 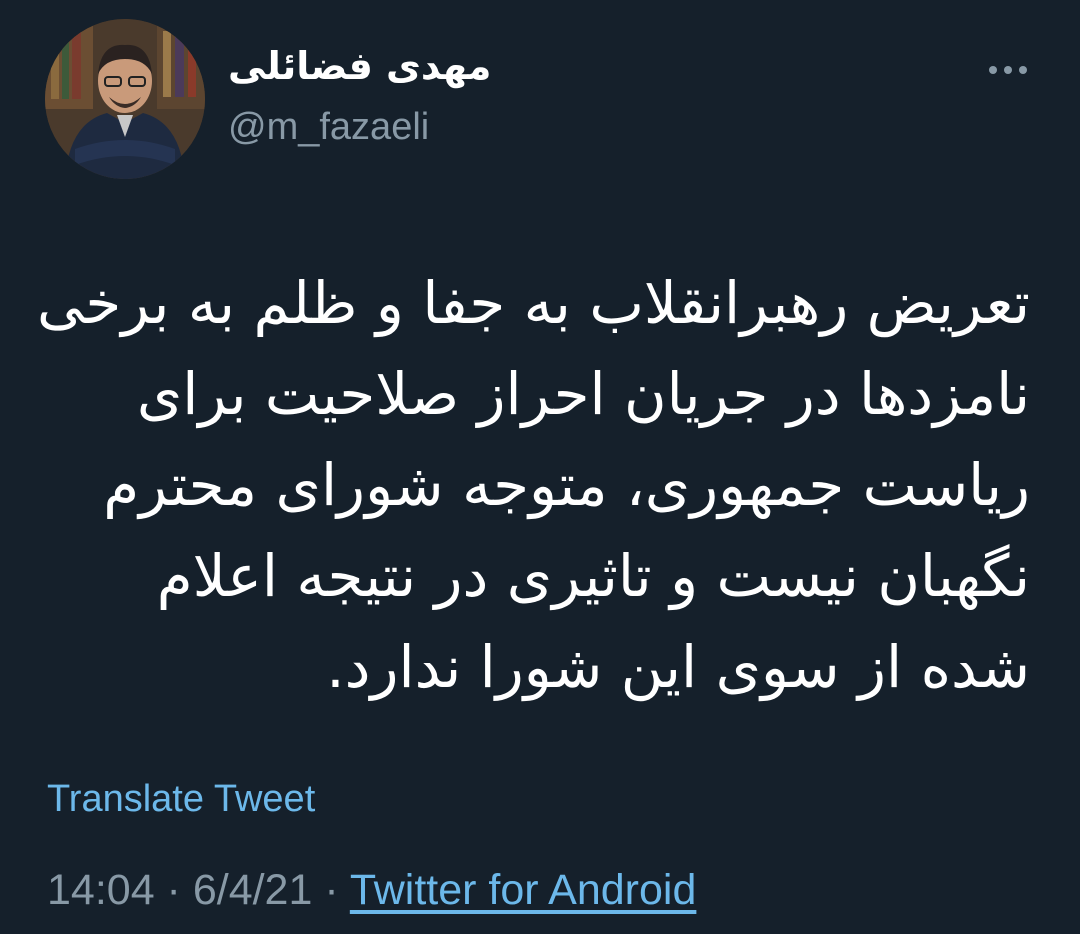 I want to click on tweet-time: 14:04, so click(x=101, y=890).